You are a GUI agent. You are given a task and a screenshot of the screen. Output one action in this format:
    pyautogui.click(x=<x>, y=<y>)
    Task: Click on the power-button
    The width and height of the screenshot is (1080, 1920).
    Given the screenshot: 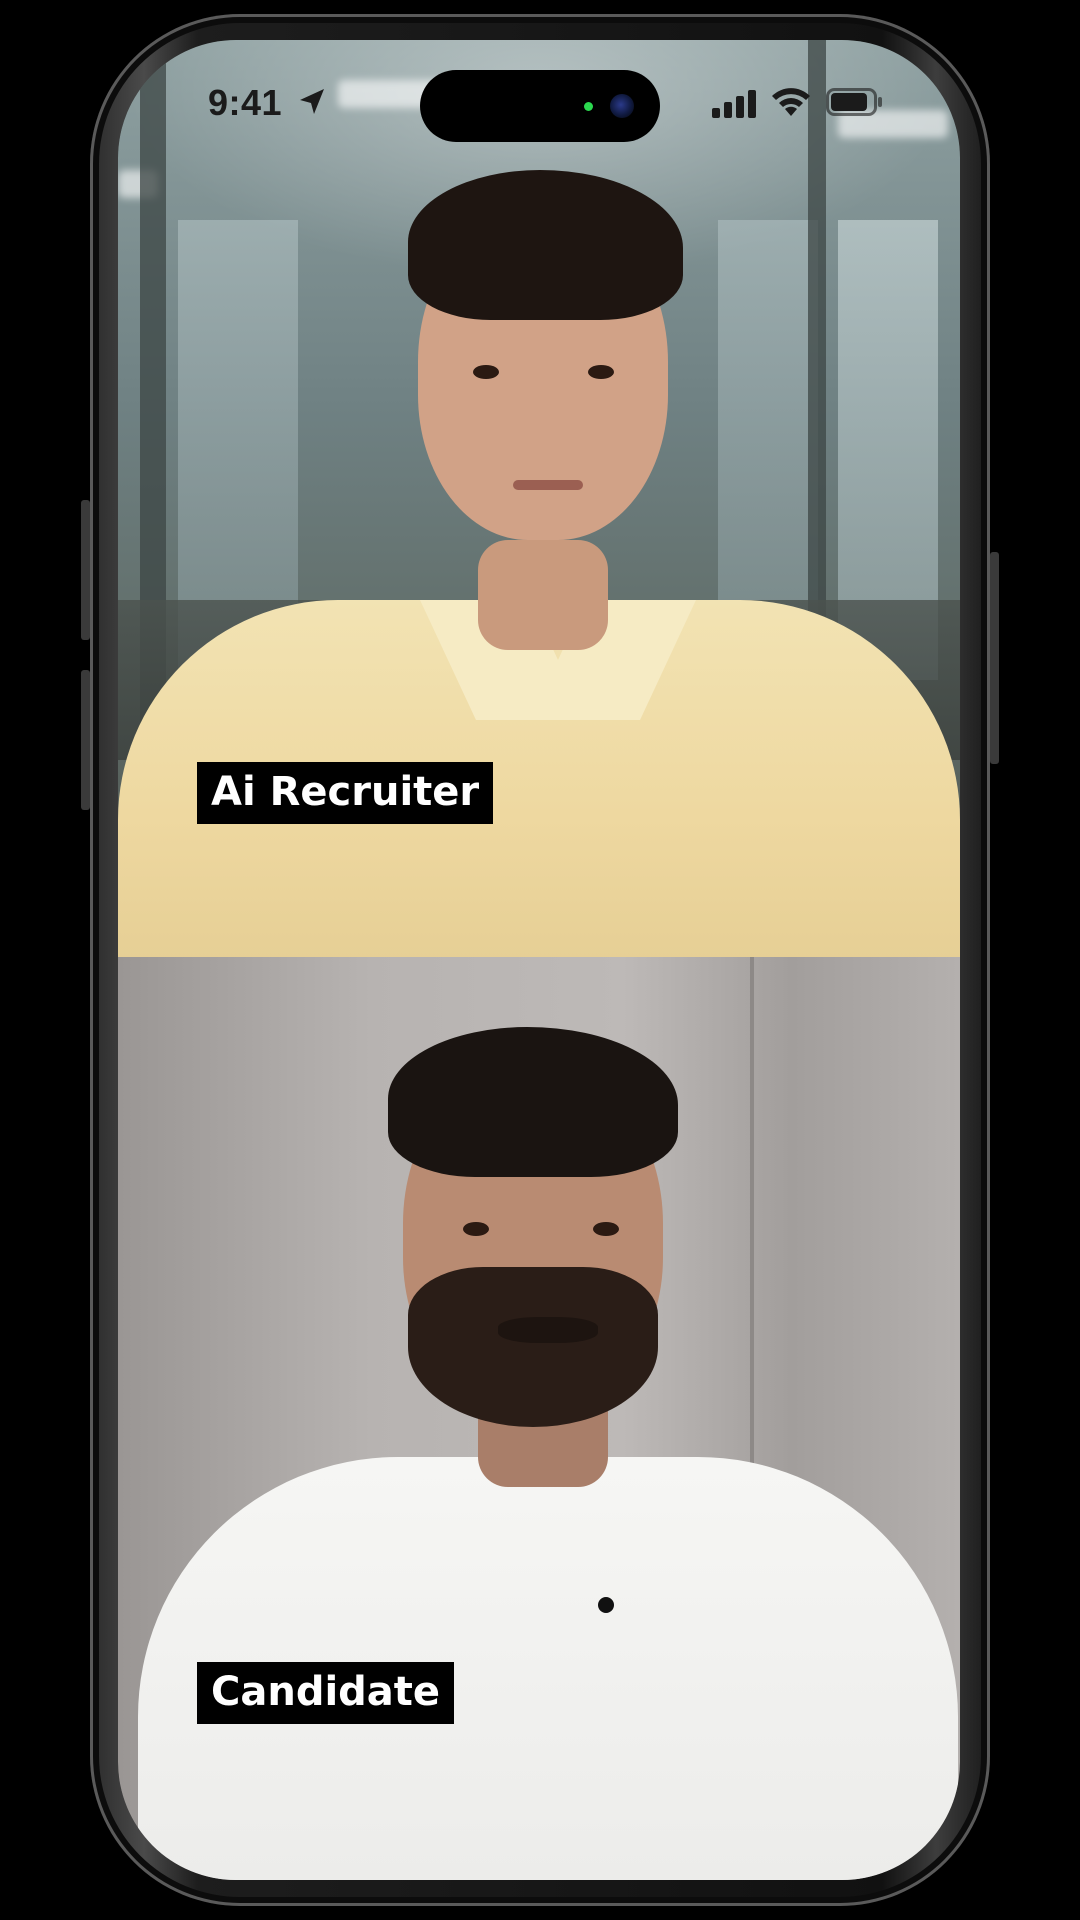 What is the action you would take?
    pyautogui.click(x=994, y=658)
    